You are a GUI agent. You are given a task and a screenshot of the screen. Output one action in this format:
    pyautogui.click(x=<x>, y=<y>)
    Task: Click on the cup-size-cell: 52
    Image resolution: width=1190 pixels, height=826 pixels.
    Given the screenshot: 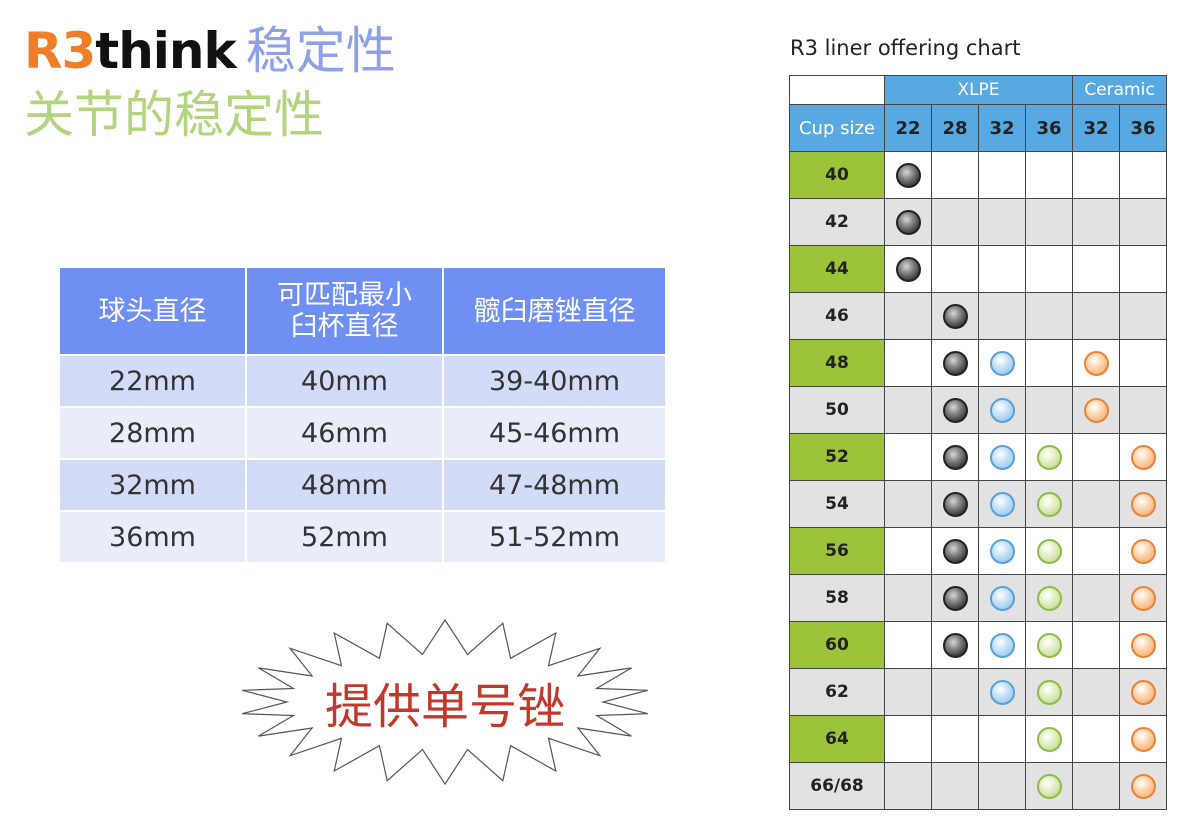 What is the action you would take?
    pyautogui.click(x=837, y=457)
    